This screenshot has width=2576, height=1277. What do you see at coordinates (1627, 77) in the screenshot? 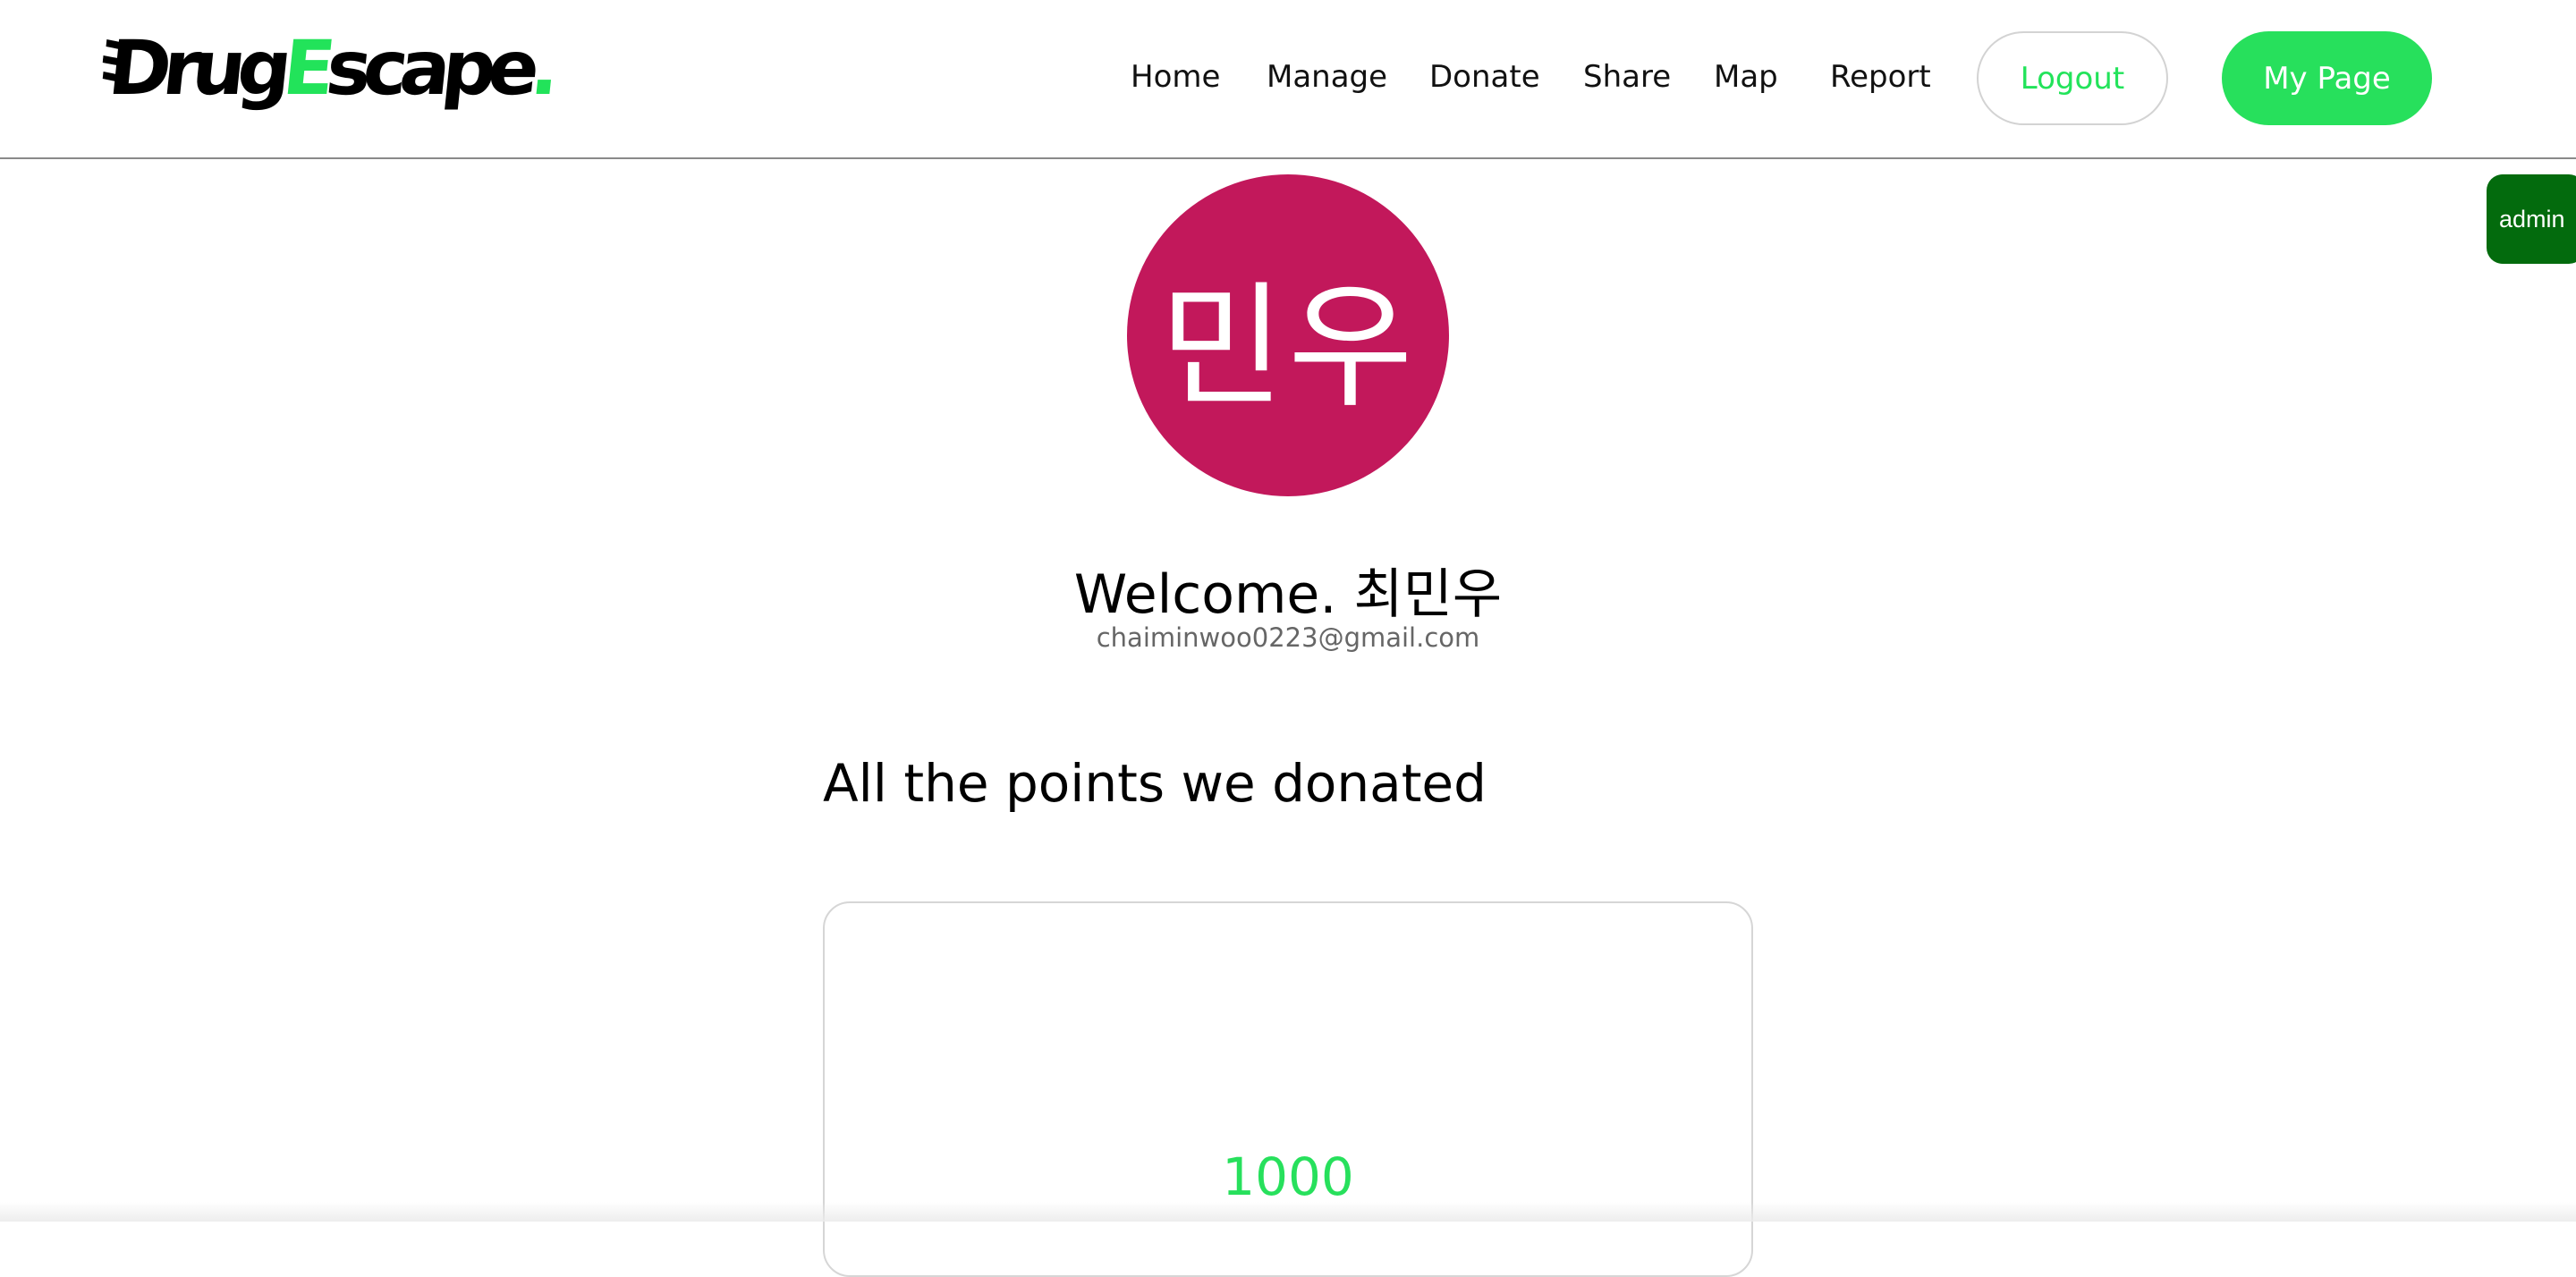
I see `nav-share-link: Share` at bounding box center [1627, 77].